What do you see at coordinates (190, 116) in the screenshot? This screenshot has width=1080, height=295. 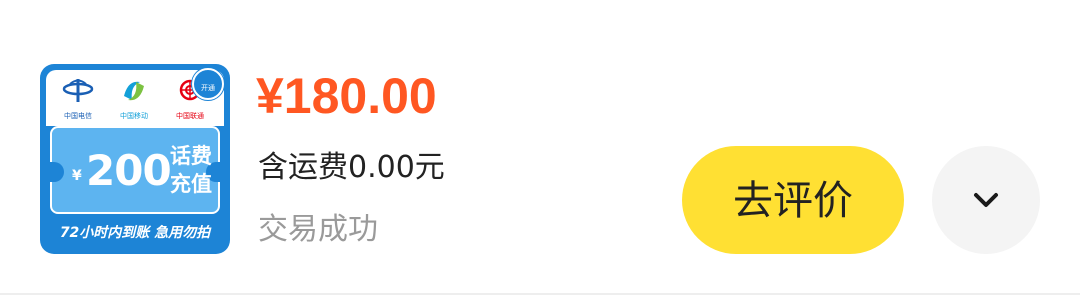 I see `logo-label: 中国联通` at bounding box center [190, 116].